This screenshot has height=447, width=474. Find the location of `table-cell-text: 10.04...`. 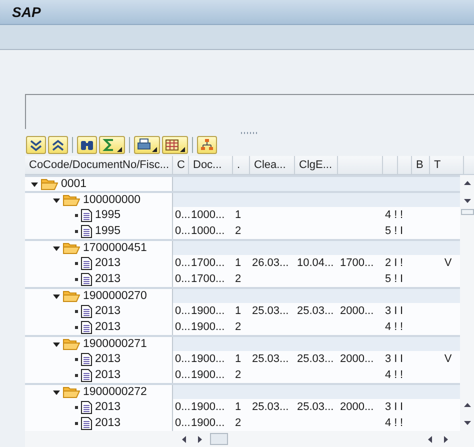

table-cell-text: 10.04... is located at coordinates (315, 263).